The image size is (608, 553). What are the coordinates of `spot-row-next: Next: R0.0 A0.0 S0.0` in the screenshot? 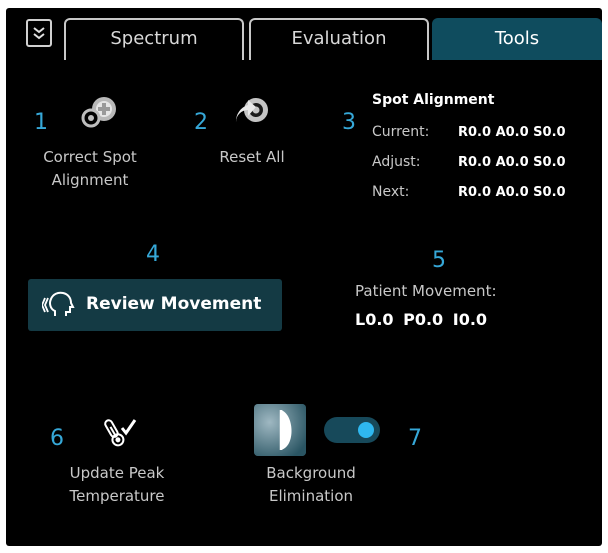 It's located at (469, 192).